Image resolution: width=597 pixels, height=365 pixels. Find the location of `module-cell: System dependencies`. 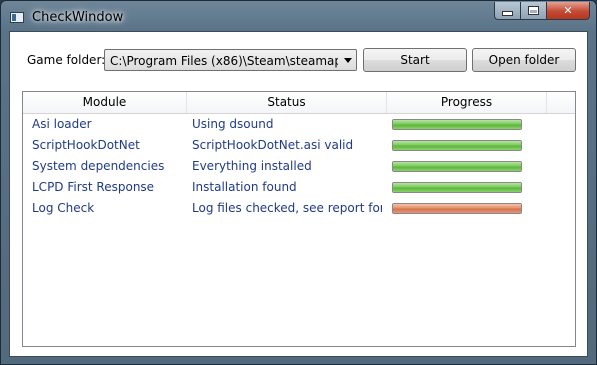

module-cell: System dependencies is located at coordinates (98, 166).